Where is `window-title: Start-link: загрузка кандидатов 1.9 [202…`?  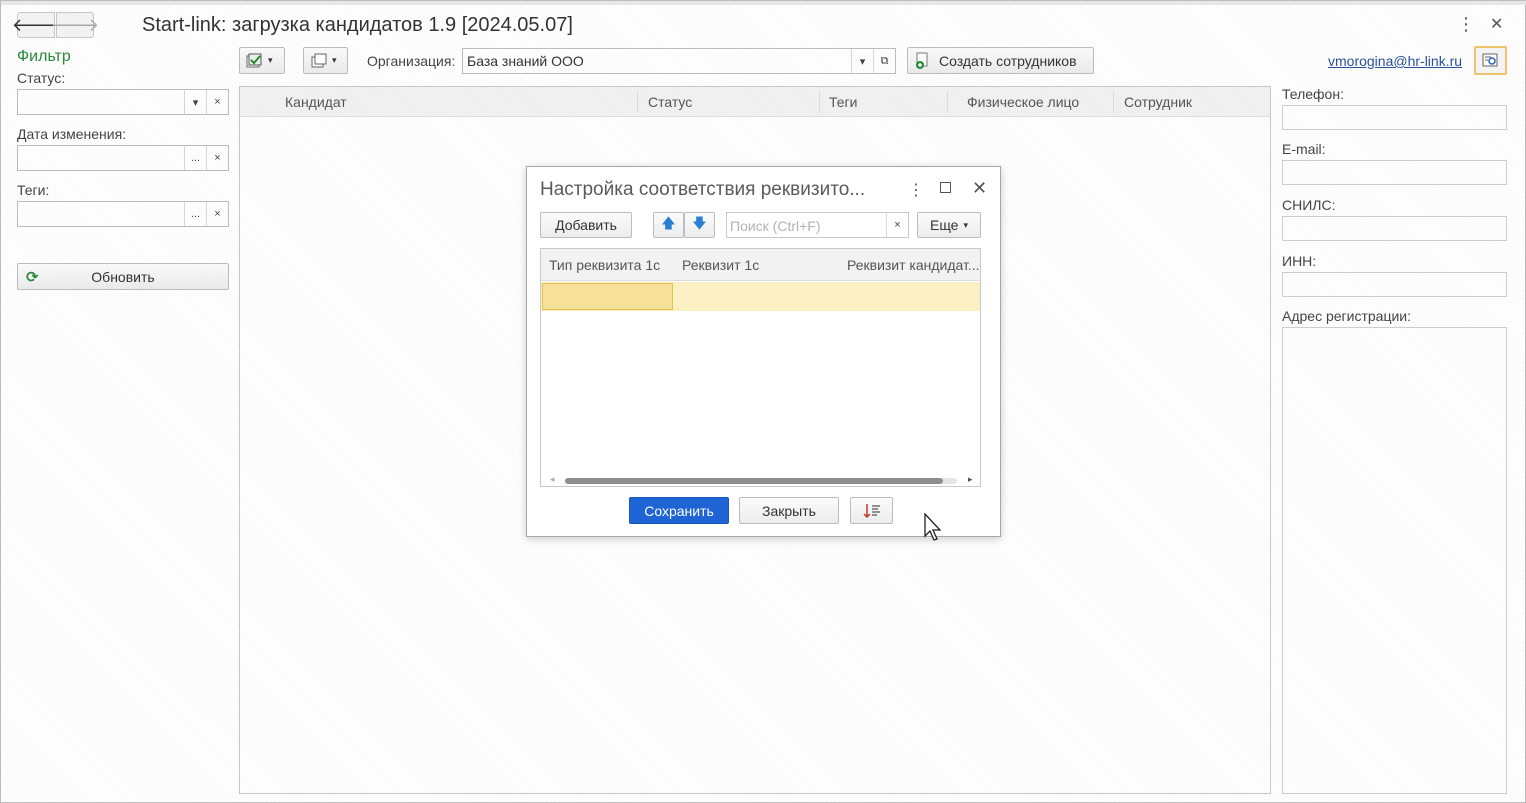
window-title: Start-link: загрузка кандидатов 1.9 [202… is located at coordinates (357, 25).